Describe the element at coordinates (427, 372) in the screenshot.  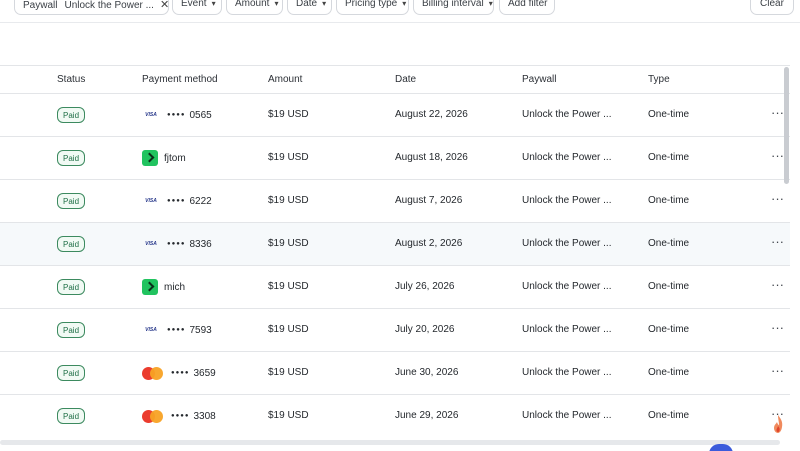
I see `date-cell: June 30, 2026` at that location.